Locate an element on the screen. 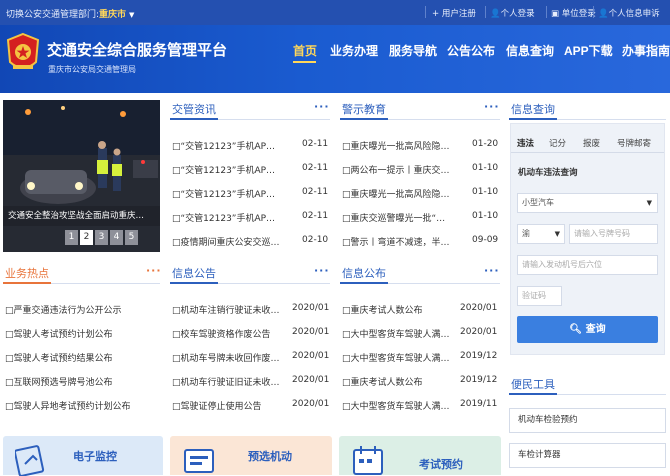  section-title-info-notice: 信息公告 is located at coordinates (194, 273).